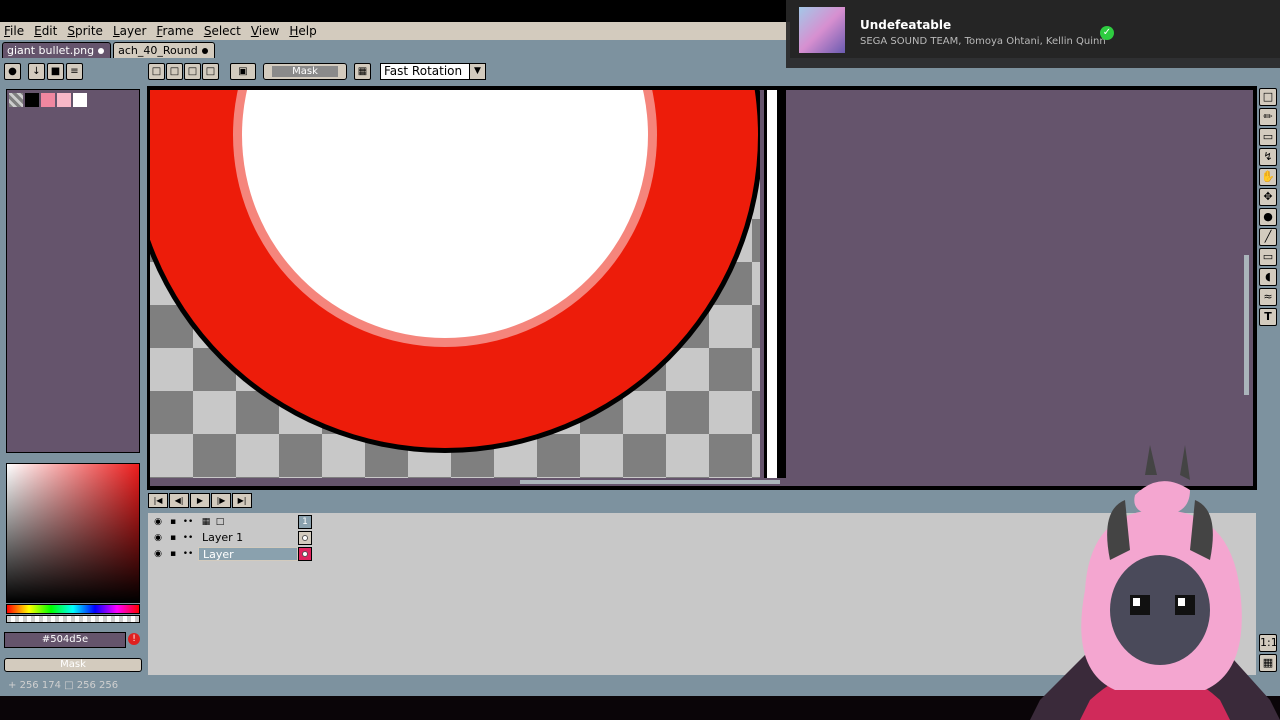 The image size is (1280, 720). I want to click on menu-help: Help, so click(302, 31).